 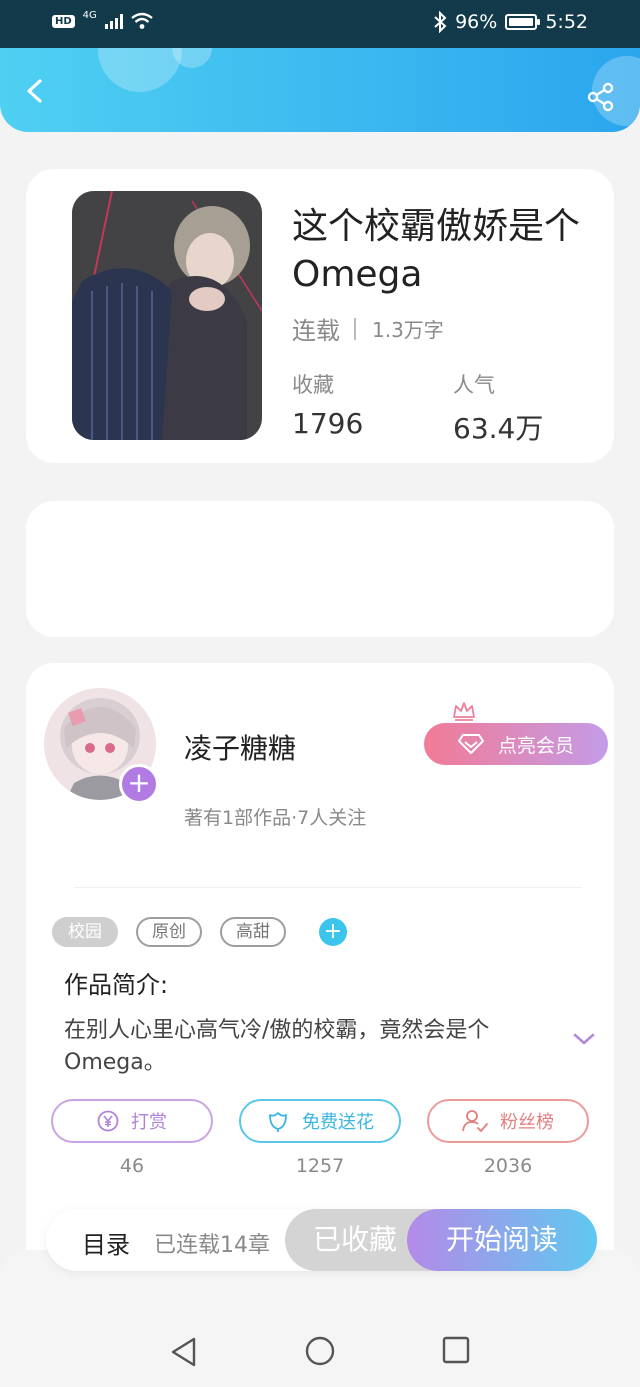 What do you see at coordinates (149, 1122) in the screenshot?
I see `reward-label: 打赏` at bounding box center [149, 1122].